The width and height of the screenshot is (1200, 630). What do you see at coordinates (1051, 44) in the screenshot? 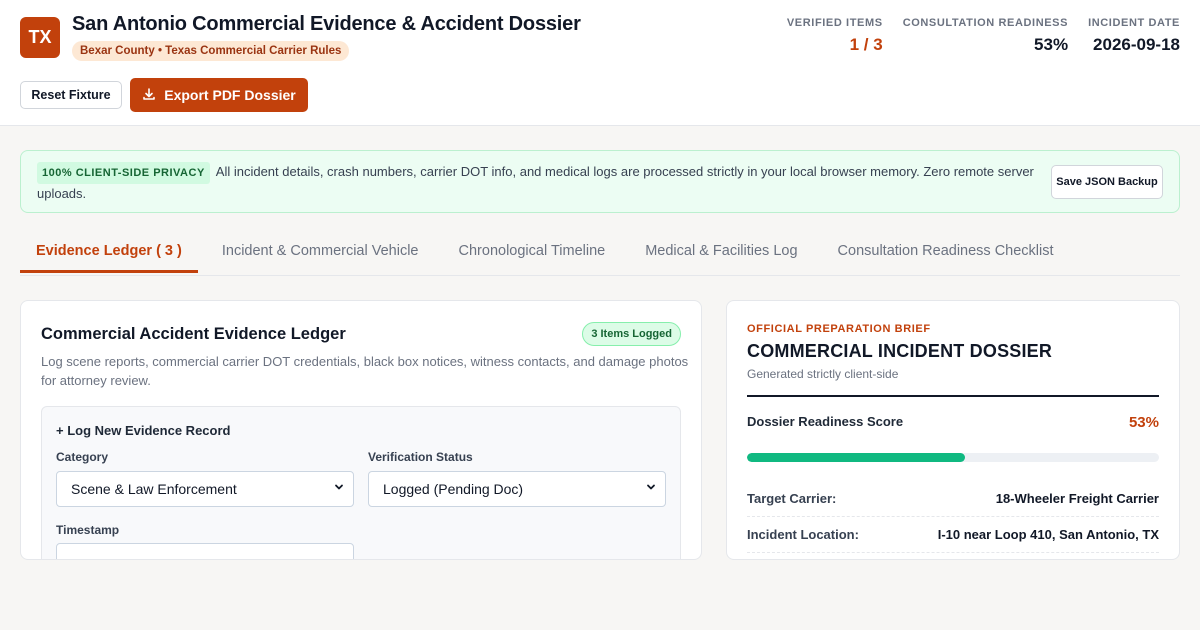
I see `stat-value: 53%` at bounding box center [1051, 44].